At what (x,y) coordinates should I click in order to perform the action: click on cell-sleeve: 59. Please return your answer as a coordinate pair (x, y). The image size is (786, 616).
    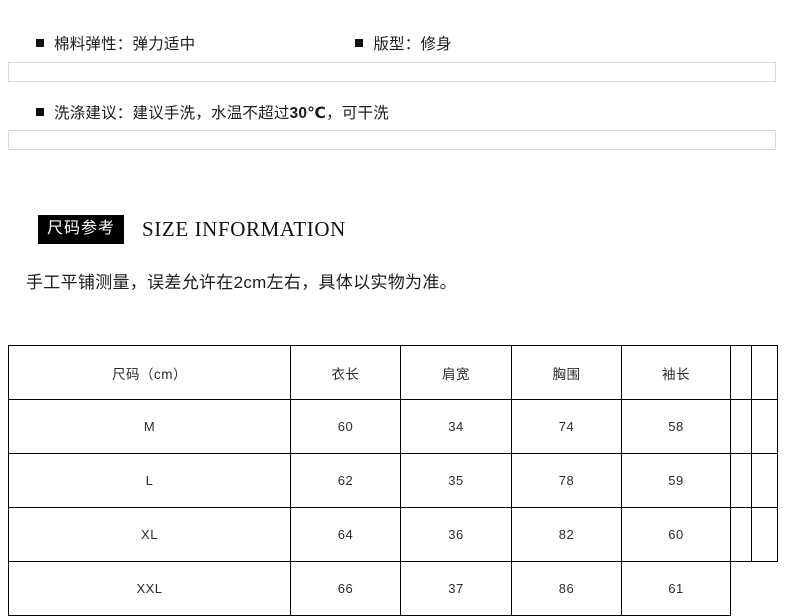
    Looking at the image, I should click on (676, 480).